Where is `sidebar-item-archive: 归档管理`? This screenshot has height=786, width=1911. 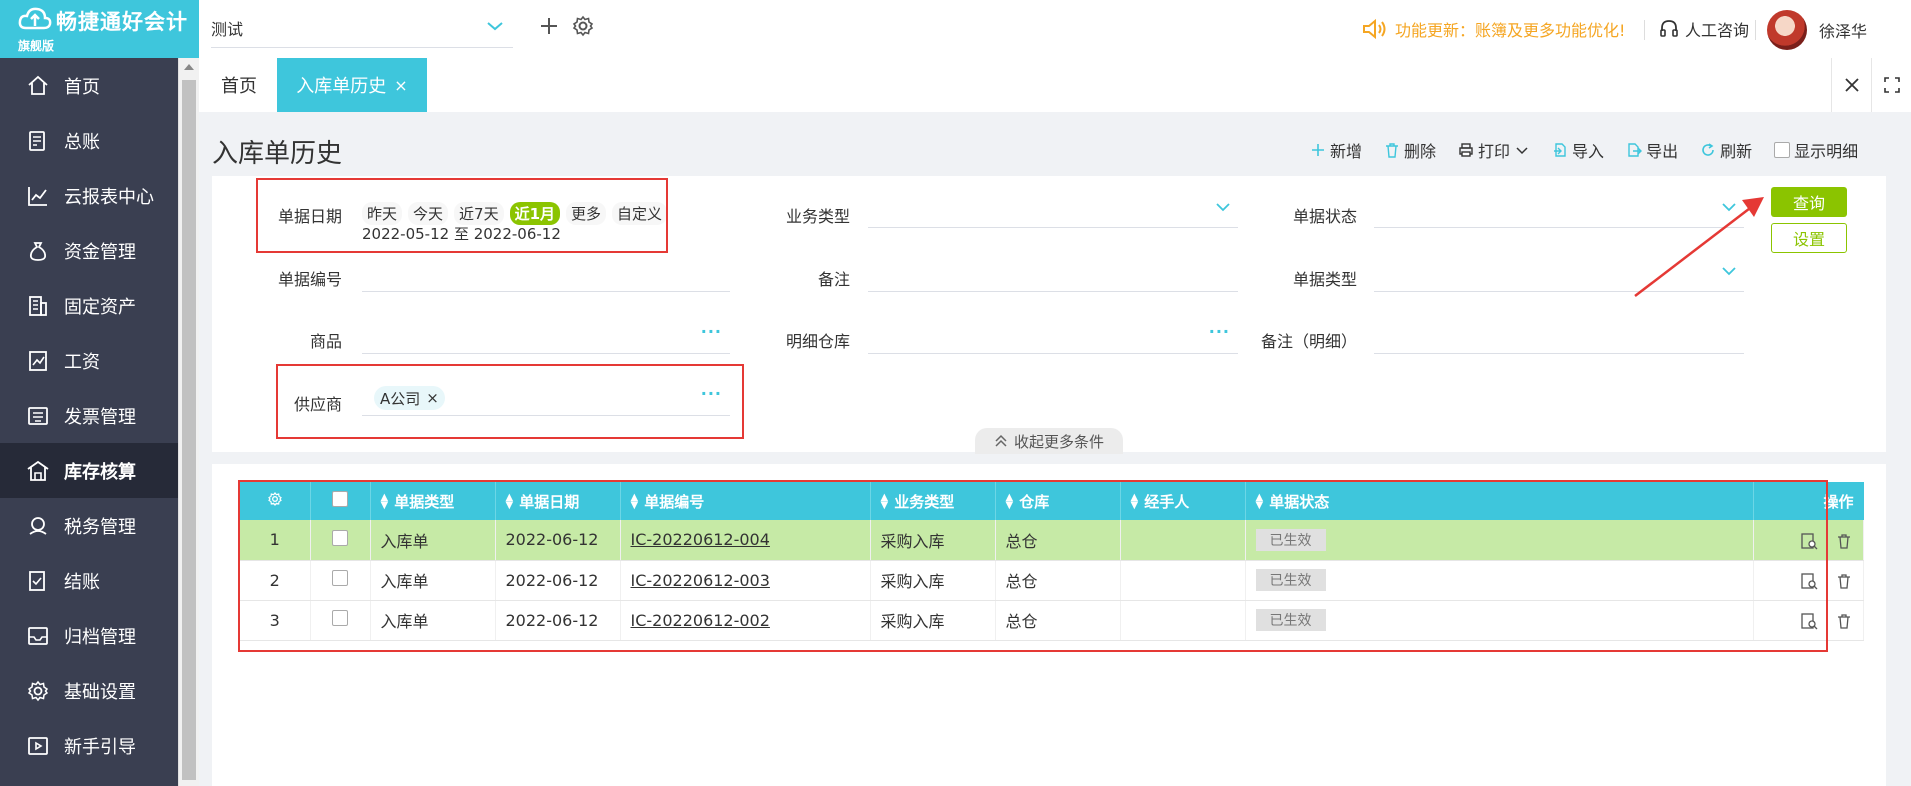
sidebar-item-archive: 归档管理 is located at coordinates (89, 635).